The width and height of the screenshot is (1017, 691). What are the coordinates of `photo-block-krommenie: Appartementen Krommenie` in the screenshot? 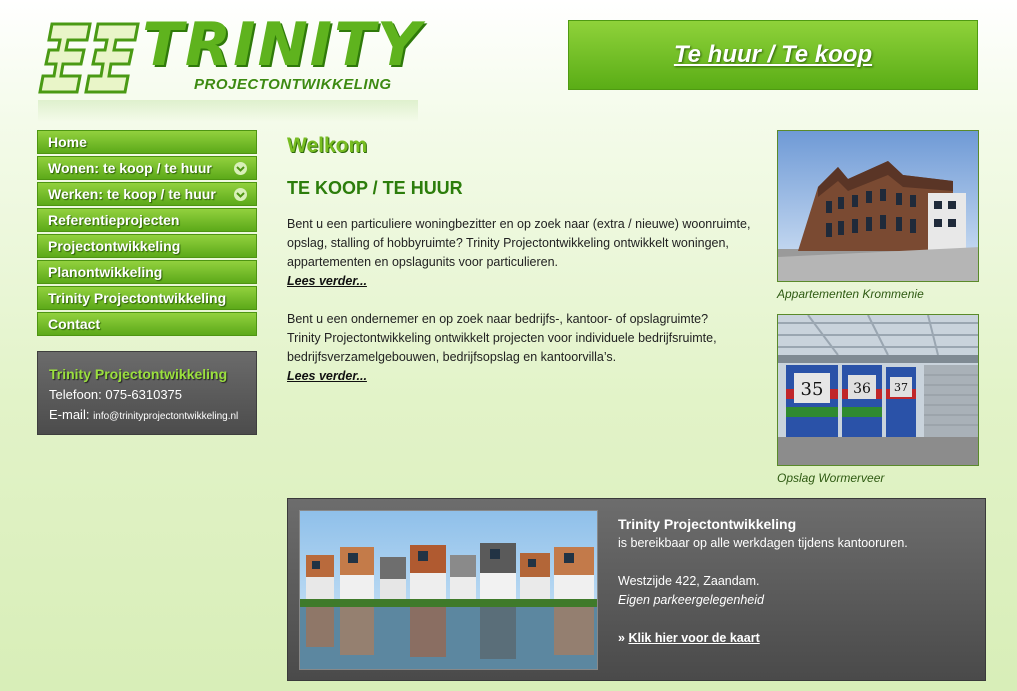 It's located at (878, 215).